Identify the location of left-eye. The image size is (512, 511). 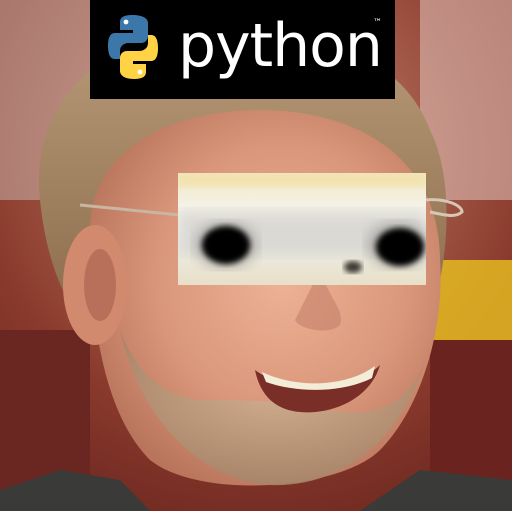
(226, 245).